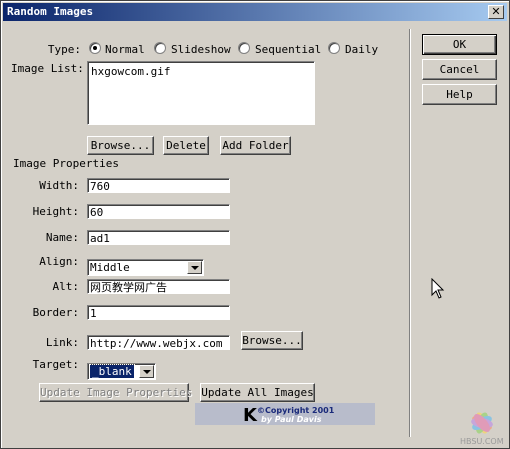  I want to click on type-slideshow-radio, so click(160, 48).